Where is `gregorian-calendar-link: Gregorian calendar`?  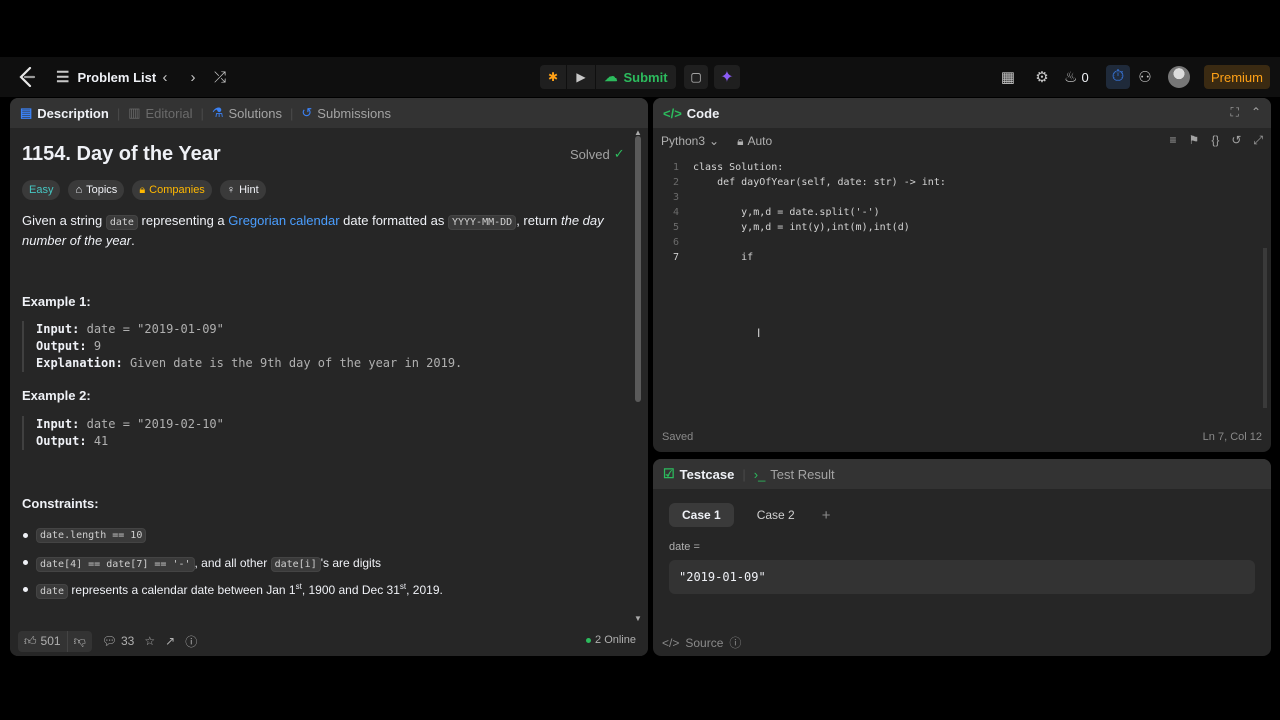 gregorian-calendar-link: Gregorian calendar is located at coordinates (283, 220).